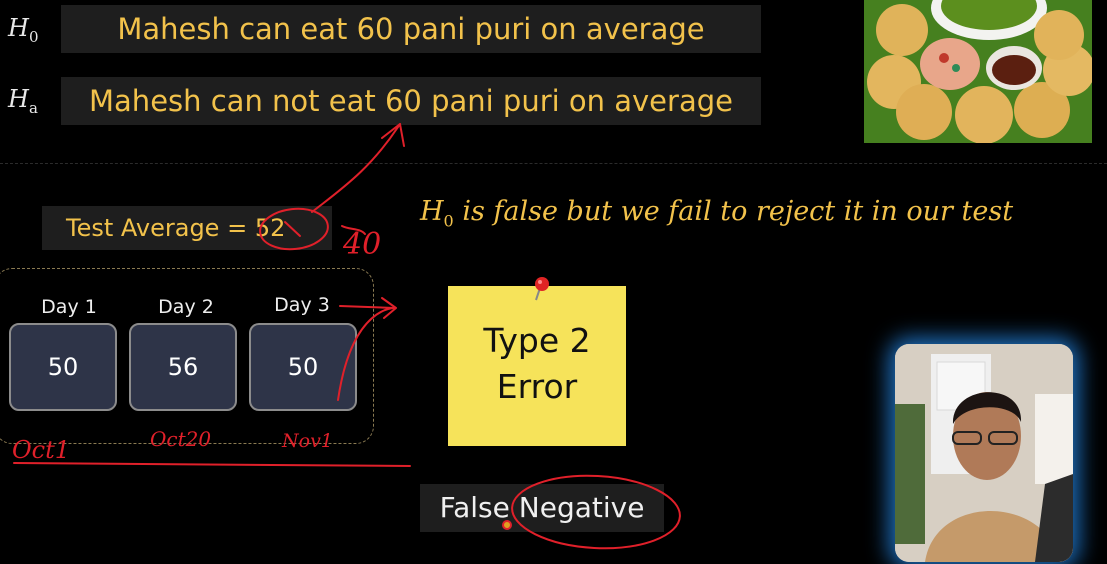 This screenshot has width=1107, height=564. What do you see at coordinates (581, 507) in the screenshot?
I see `negative-word: Negative` at bounding box center [581, 507].